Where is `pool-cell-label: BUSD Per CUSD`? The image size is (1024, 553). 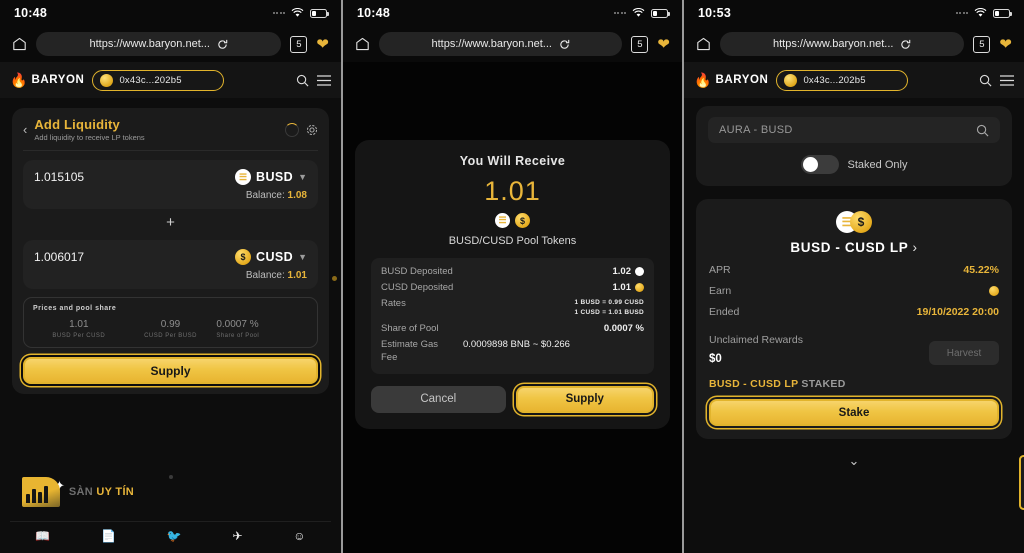
pool-cell-label: BUSD Per CUSD is located at coordinates (79, 336).